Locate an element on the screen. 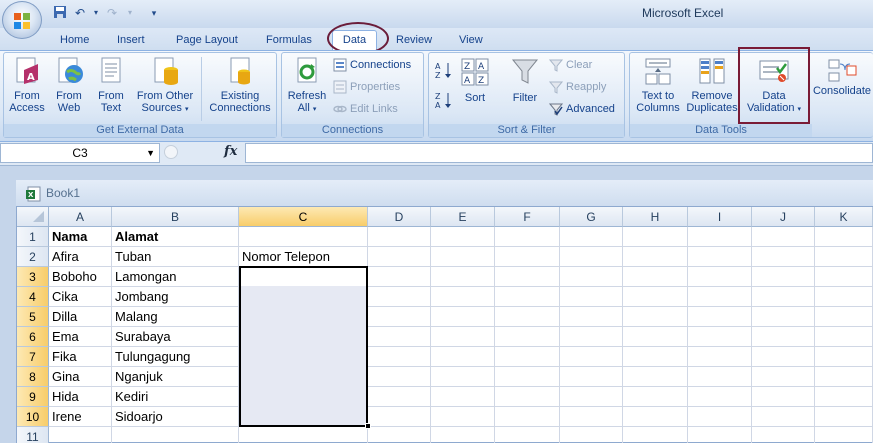 This screenshot has height=443, width=873. row-header-3: 3 is located at coordinates (33, 277).